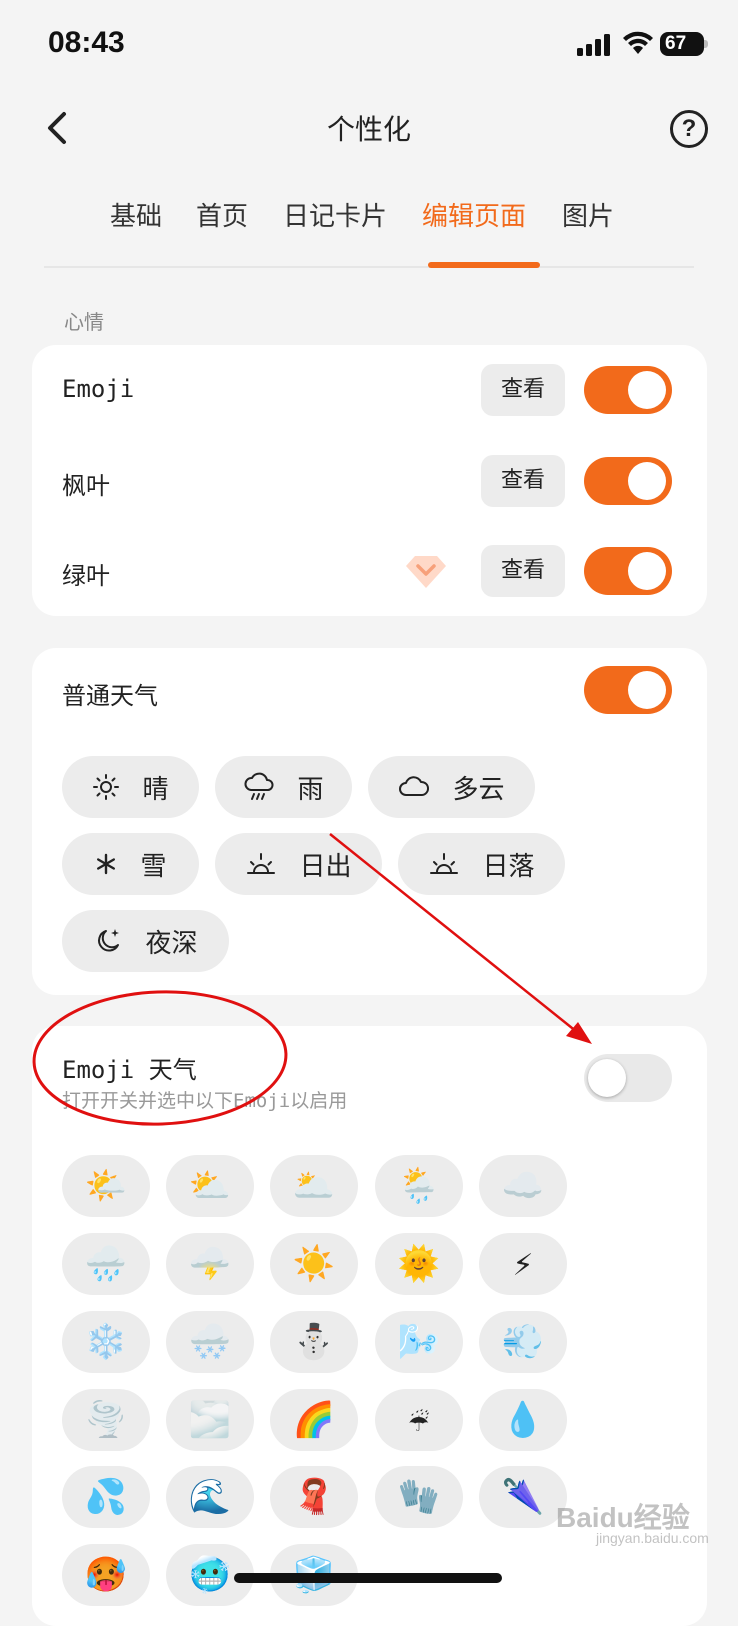  Describe the element at coordinates (136, 214) in the screenshot. I see `tab-basic: 基础` at that location.